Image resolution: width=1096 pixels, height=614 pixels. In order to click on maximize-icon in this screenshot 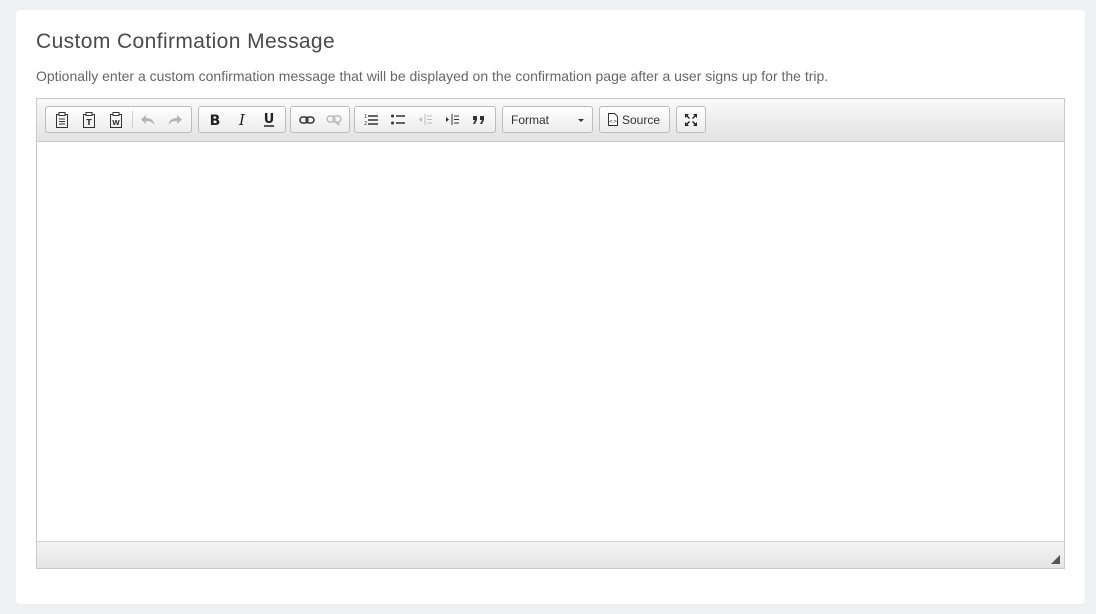, I will do `click(691, 119)`.